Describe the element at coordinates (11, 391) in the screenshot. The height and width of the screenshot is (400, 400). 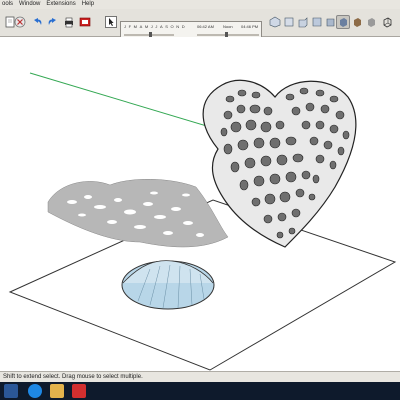
I see `file-explorer-icon` at that location.